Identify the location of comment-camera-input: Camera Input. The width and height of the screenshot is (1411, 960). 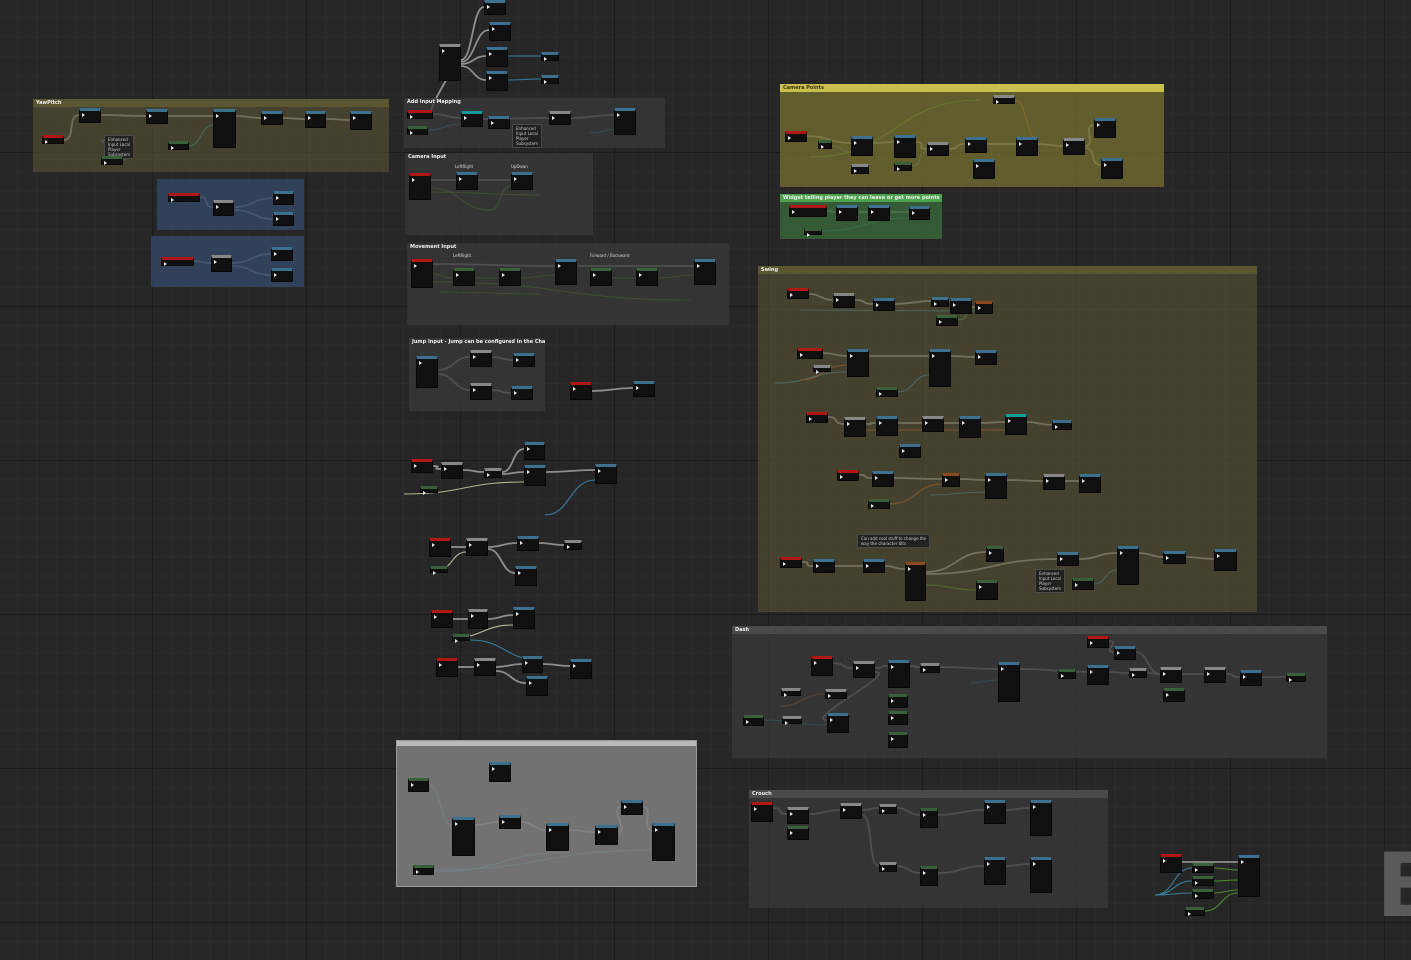
(499, 194).